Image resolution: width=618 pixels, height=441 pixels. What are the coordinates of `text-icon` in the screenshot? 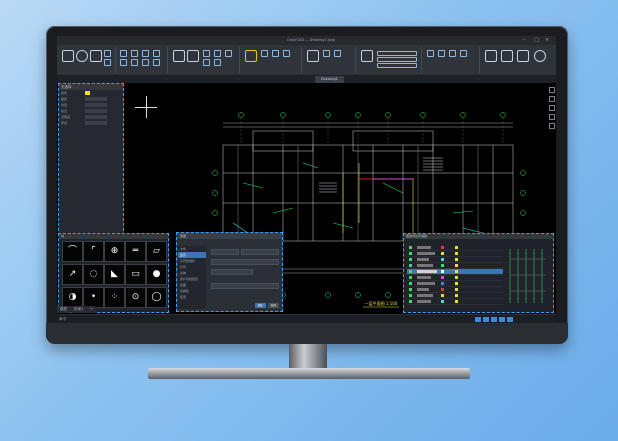 It's located at (179, 56).